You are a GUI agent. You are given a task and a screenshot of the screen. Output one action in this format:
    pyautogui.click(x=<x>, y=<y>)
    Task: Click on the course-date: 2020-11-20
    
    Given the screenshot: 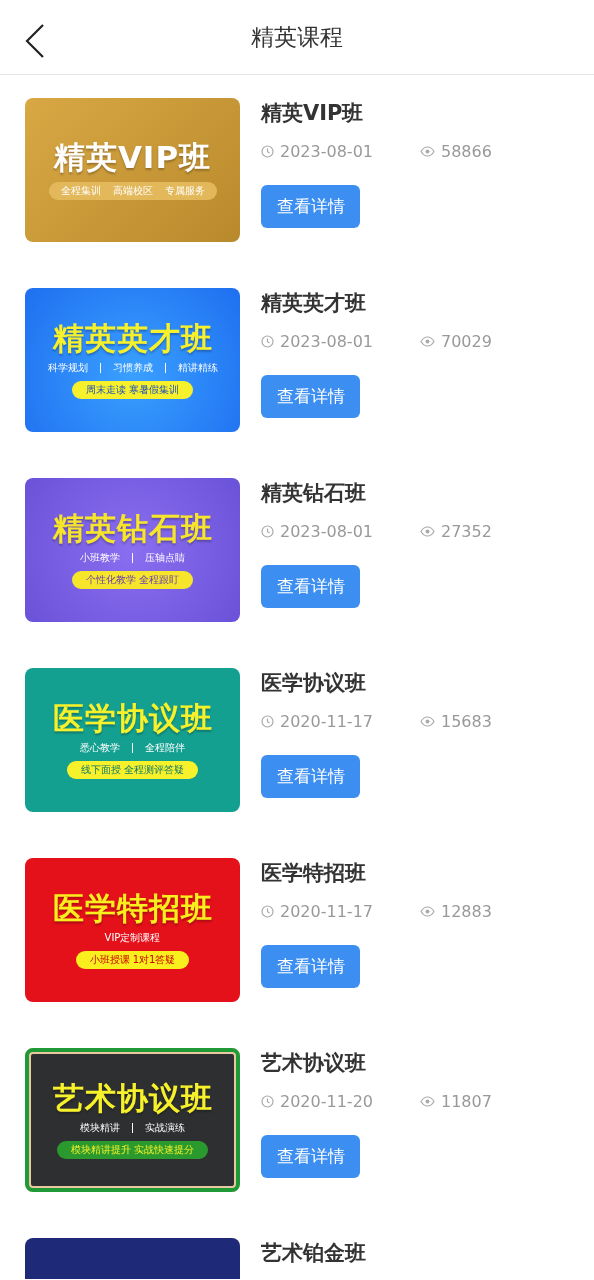 What is the action you would take?
    pyautogui.click(x=326, y=1101)
    